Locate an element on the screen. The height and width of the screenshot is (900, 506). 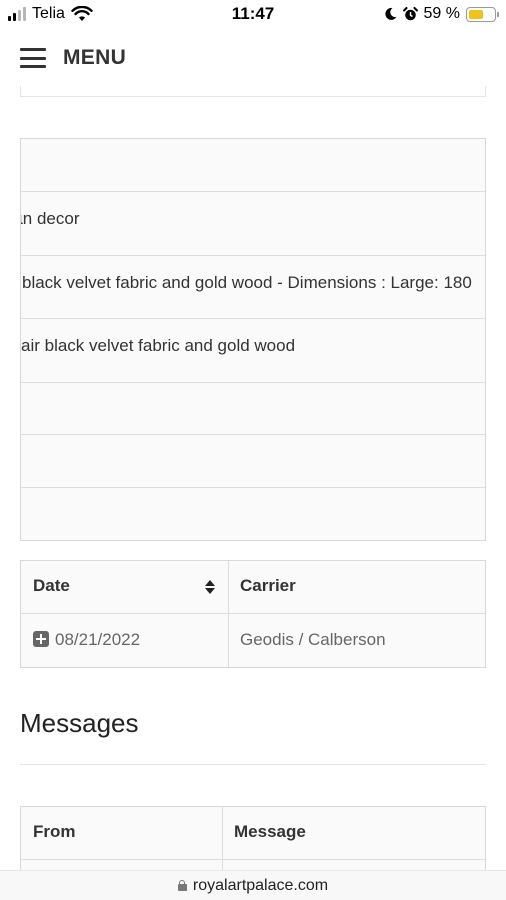
url-display: royalartpalace.com is located at coordinates (253, 886).